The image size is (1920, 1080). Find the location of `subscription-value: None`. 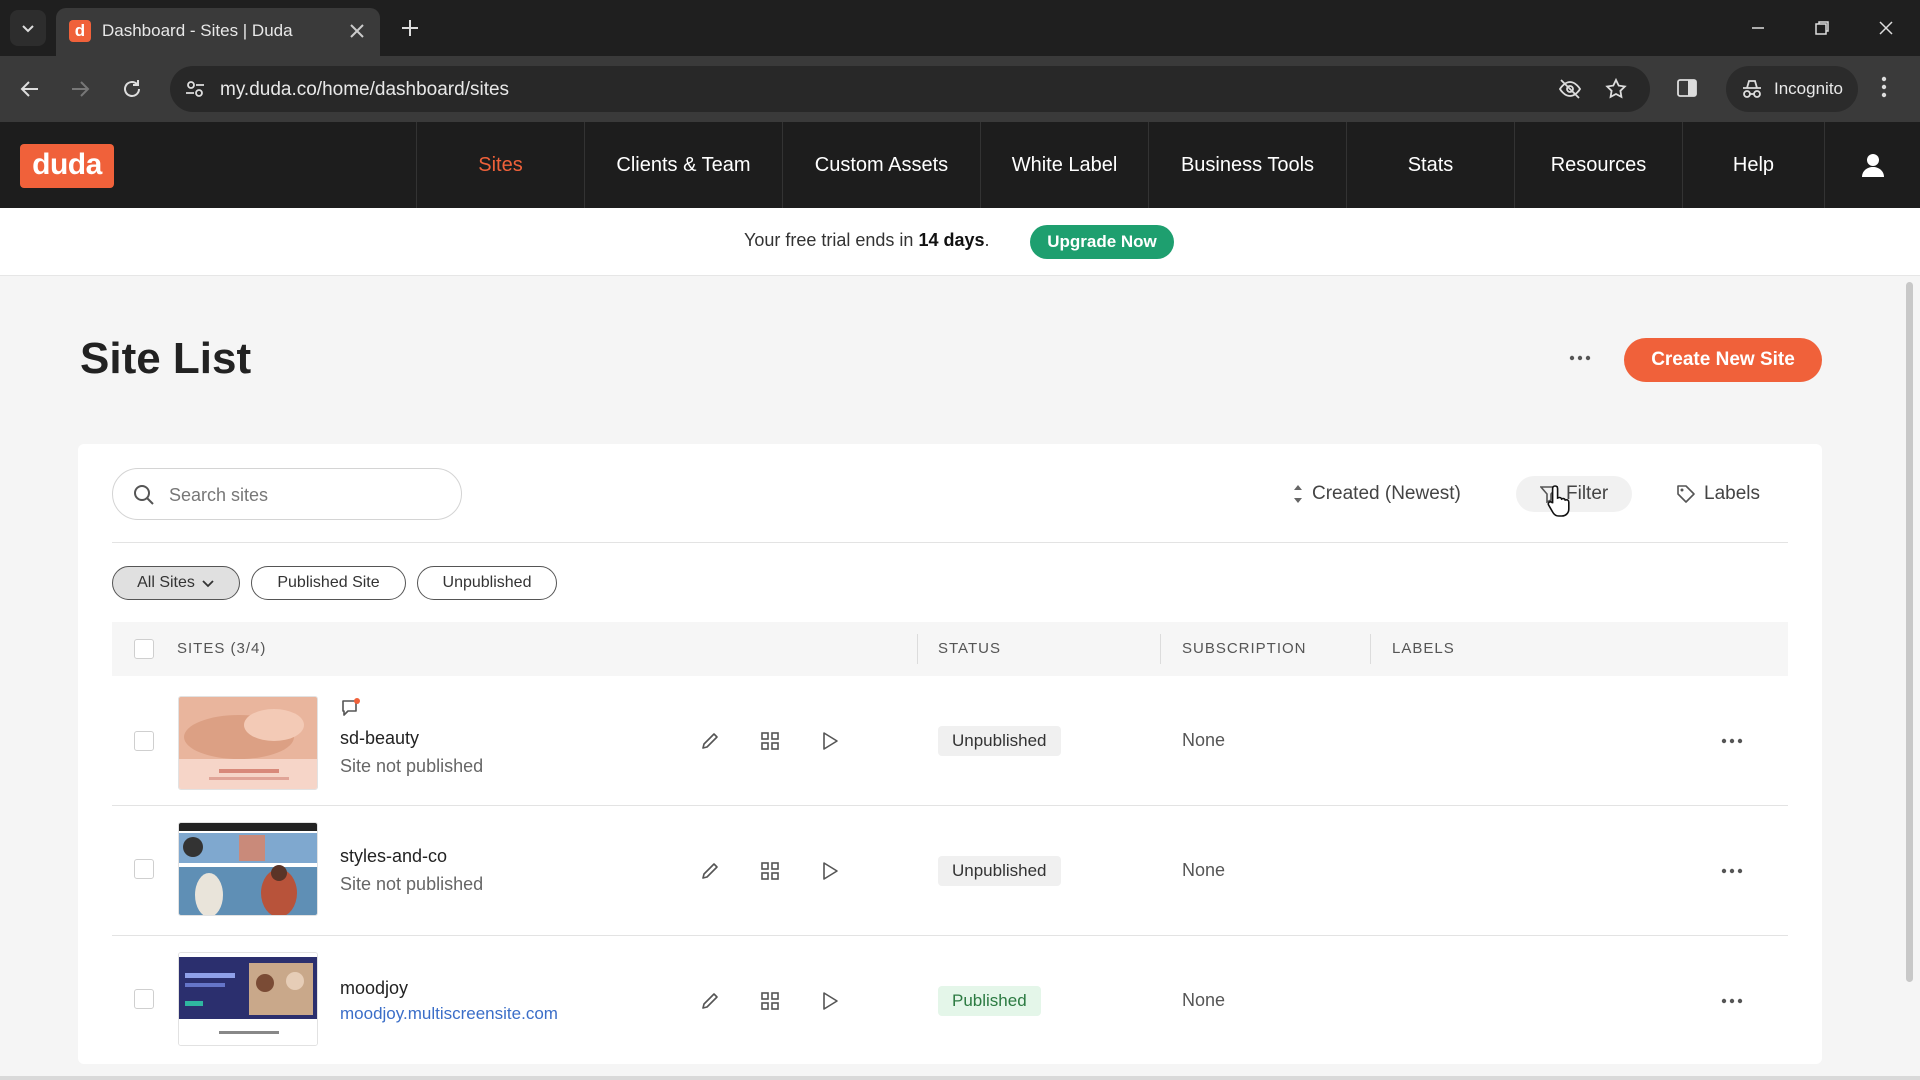

subscription-value: None is located at coordinates (1204, 740).